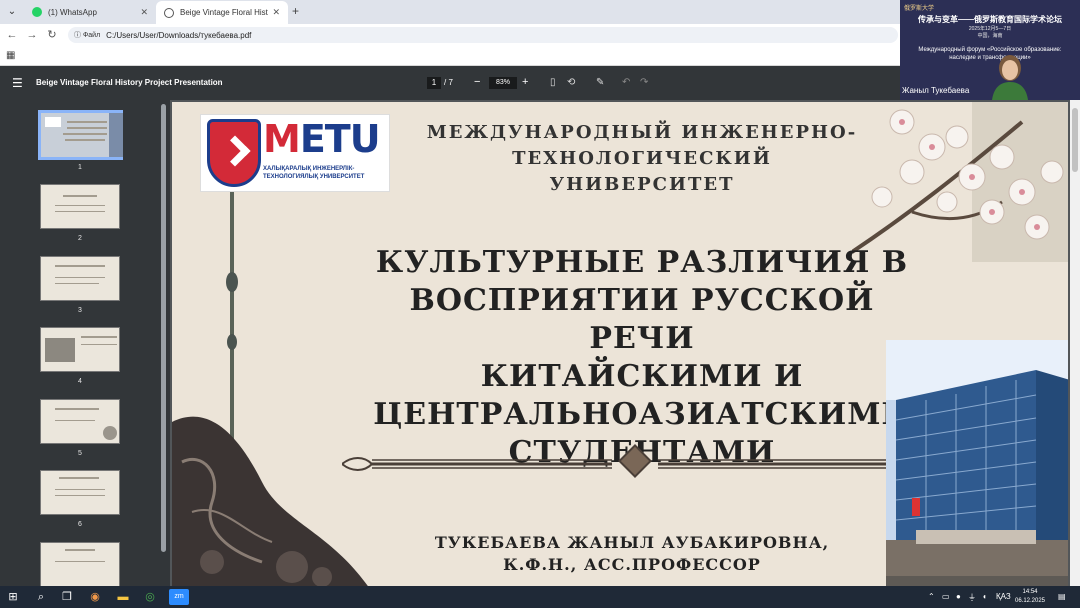 This screenshot has height=608, width=1080. Describe the element at coordinates (41, 597) in the screenshot. I see `search-icon: ⌕` at that location.